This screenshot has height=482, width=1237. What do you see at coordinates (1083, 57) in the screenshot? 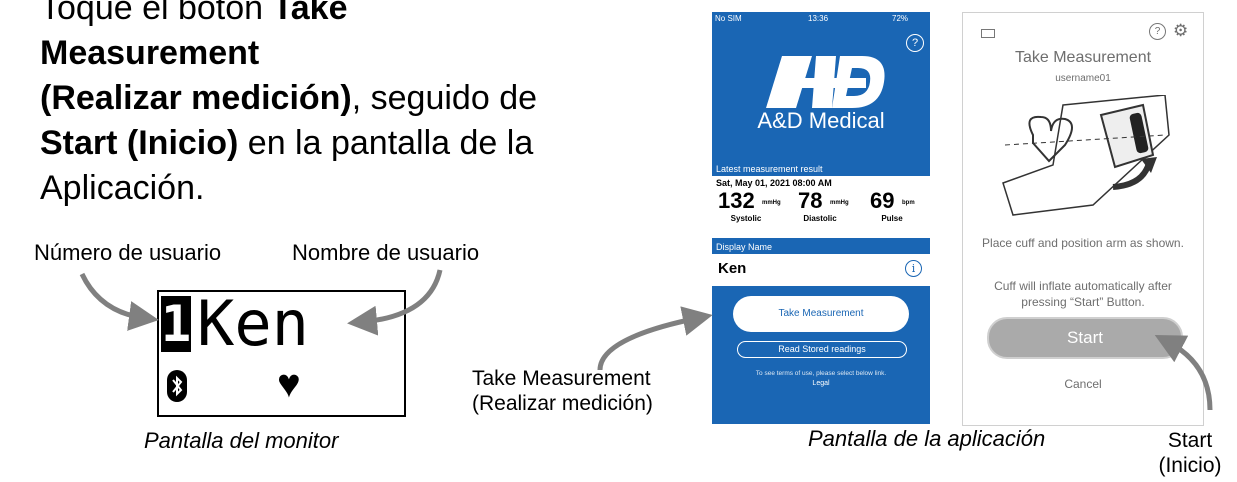
I see `measure-title: Take Measurement` at bounding box center [1083, 57].